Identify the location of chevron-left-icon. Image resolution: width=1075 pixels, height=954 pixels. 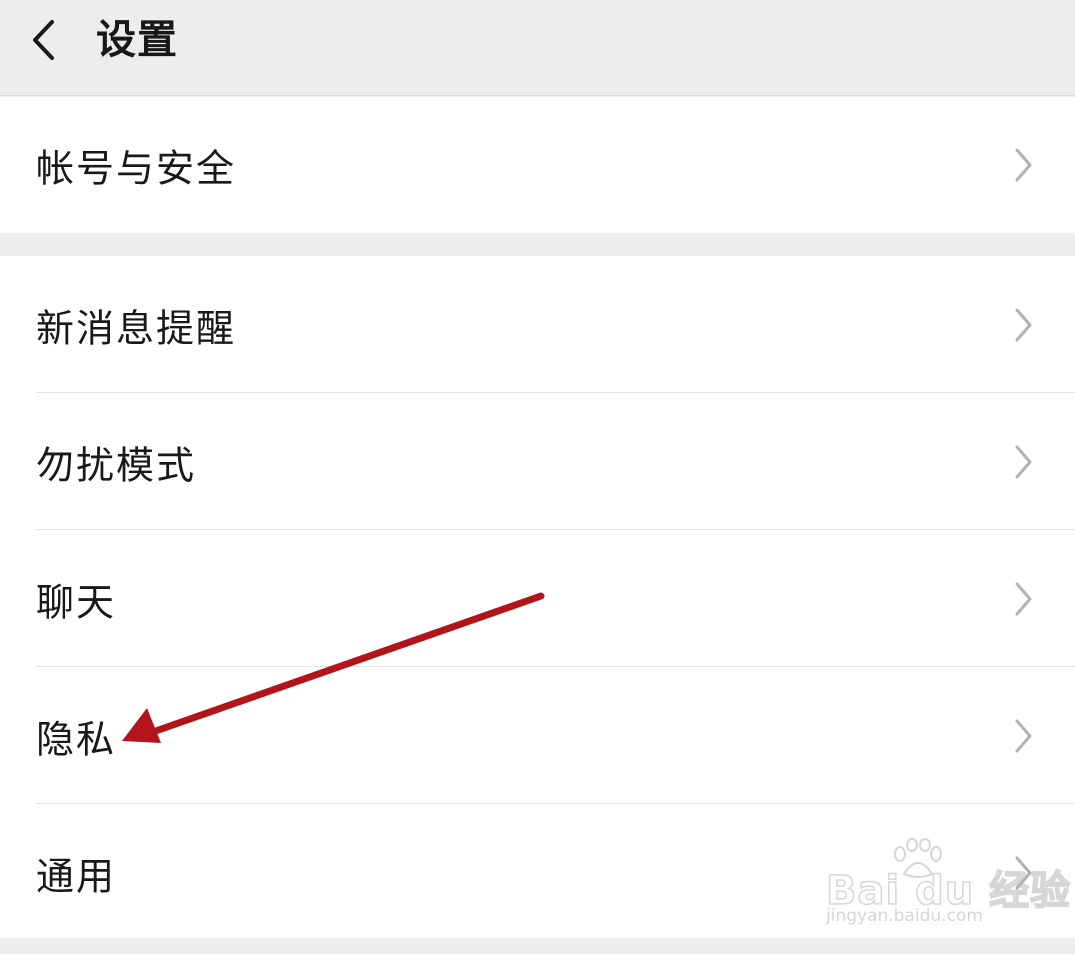
(43, 40).